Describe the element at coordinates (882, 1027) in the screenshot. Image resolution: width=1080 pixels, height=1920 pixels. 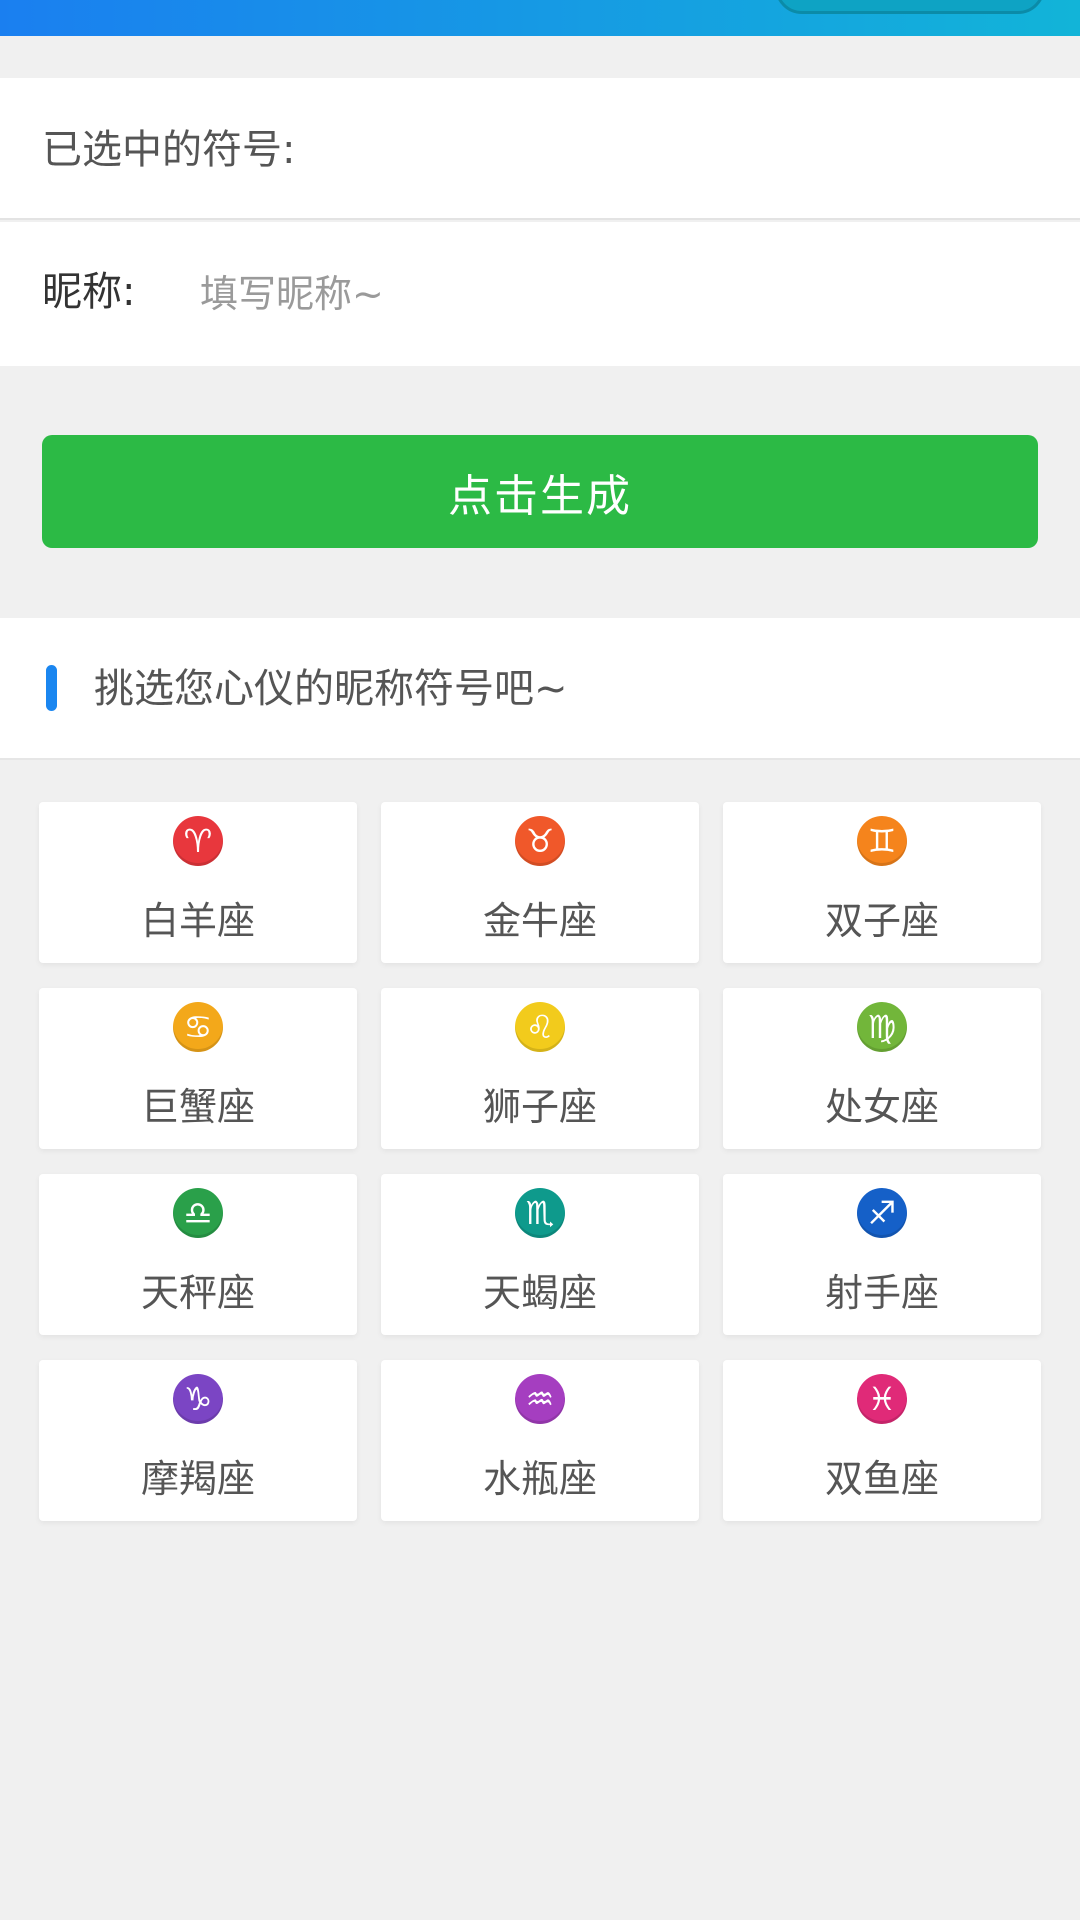
I see `virgo-icon: ♍` at that location.